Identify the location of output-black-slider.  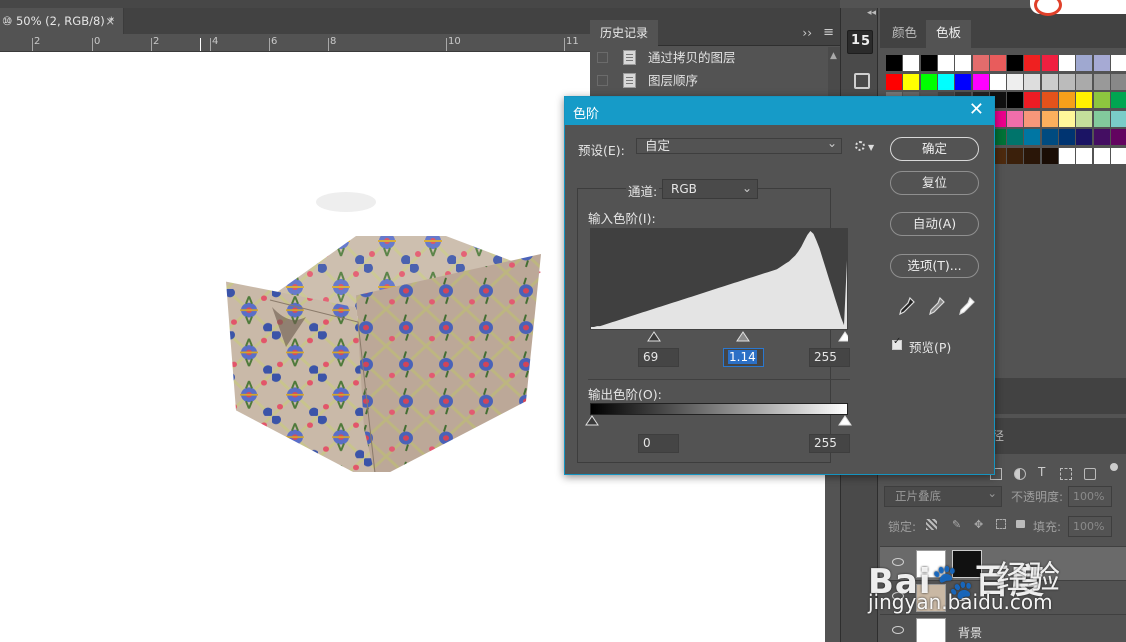
(592, 420).